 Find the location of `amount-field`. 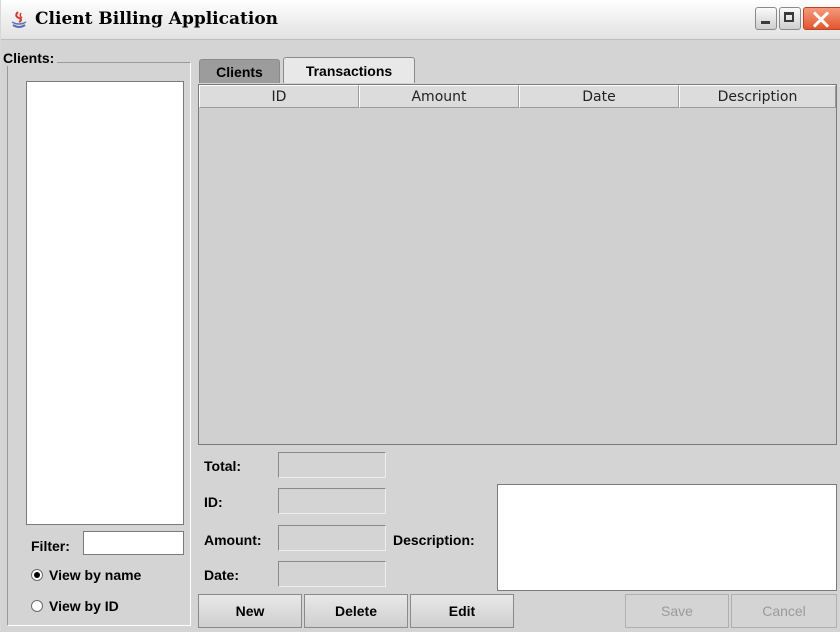

amount-field is located at coordinates (332, 538).